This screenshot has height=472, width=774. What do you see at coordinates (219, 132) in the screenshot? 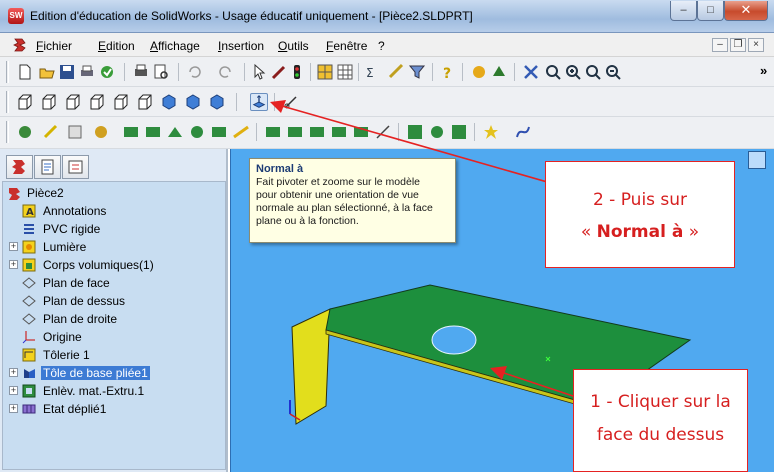
I see `jog-tool-icon` at bounding box center [219, 132].